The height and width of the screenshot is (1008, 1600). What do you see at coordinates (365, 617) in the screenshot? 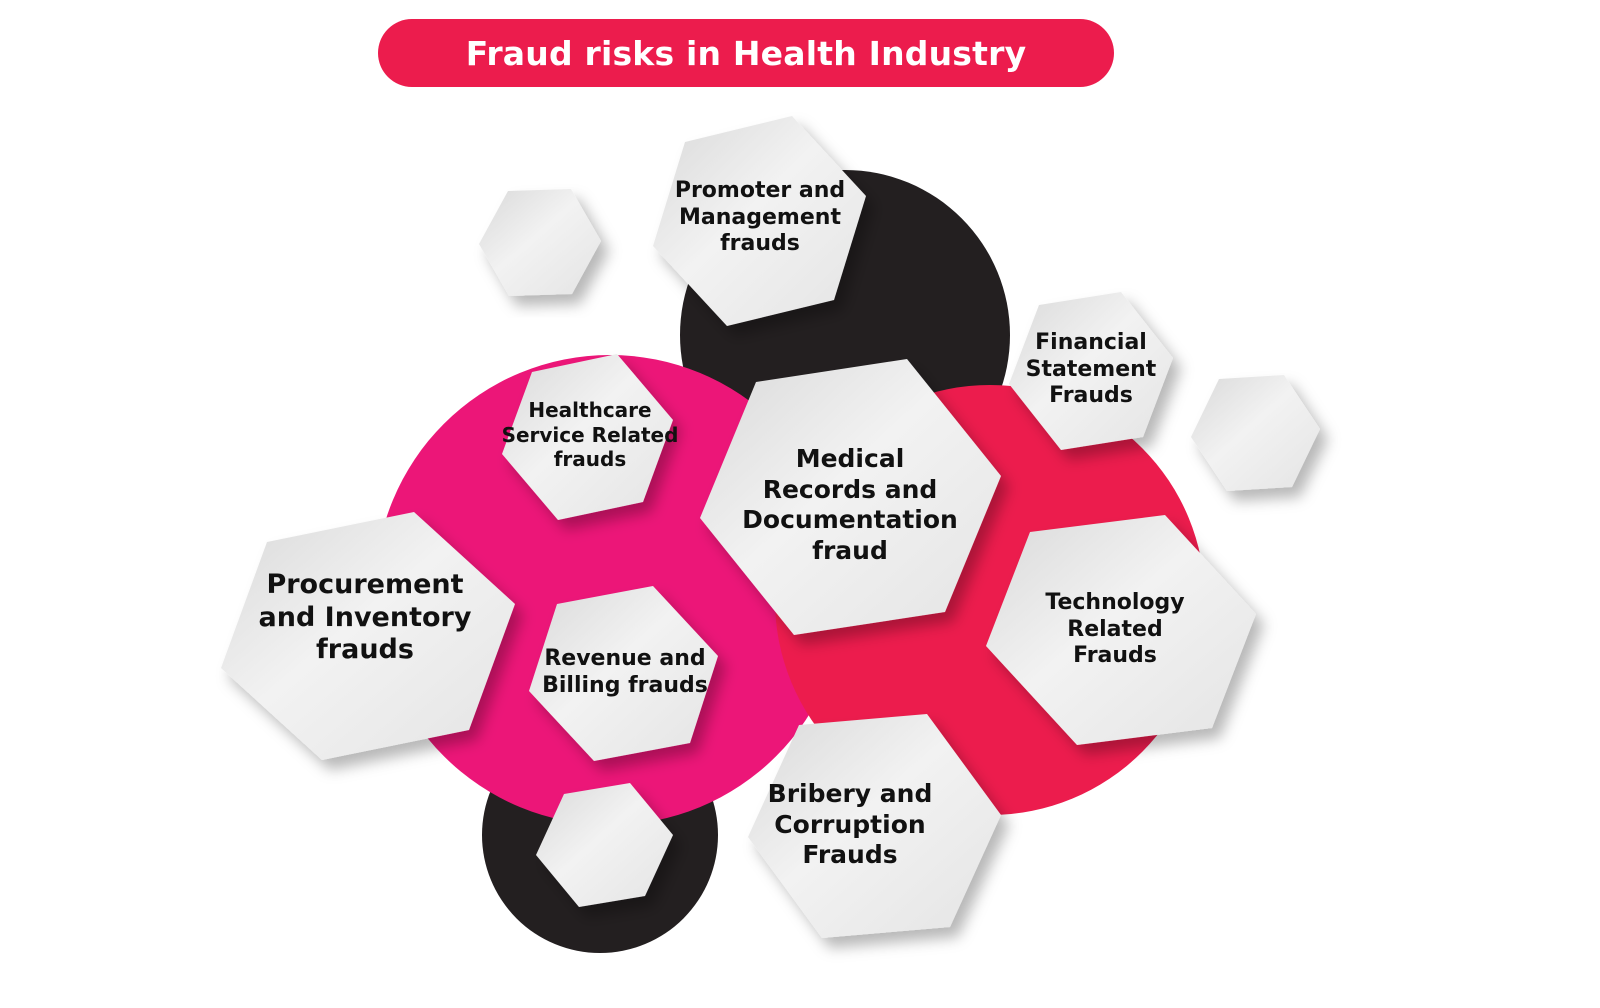
I see `label-procurement-inventory-frauds: Procurement and Inventory frauds` at bounding box center [365, 617].